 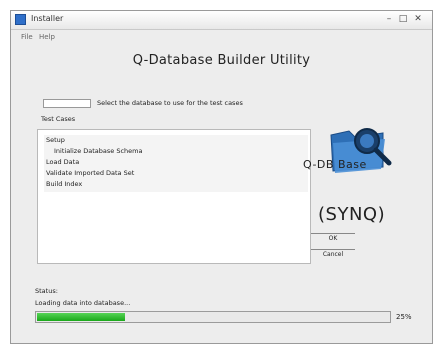 What do you see at coordinates (62, 162) in the screenshot?
I see `list-item: Load Data` at bounding box center [62, 162].